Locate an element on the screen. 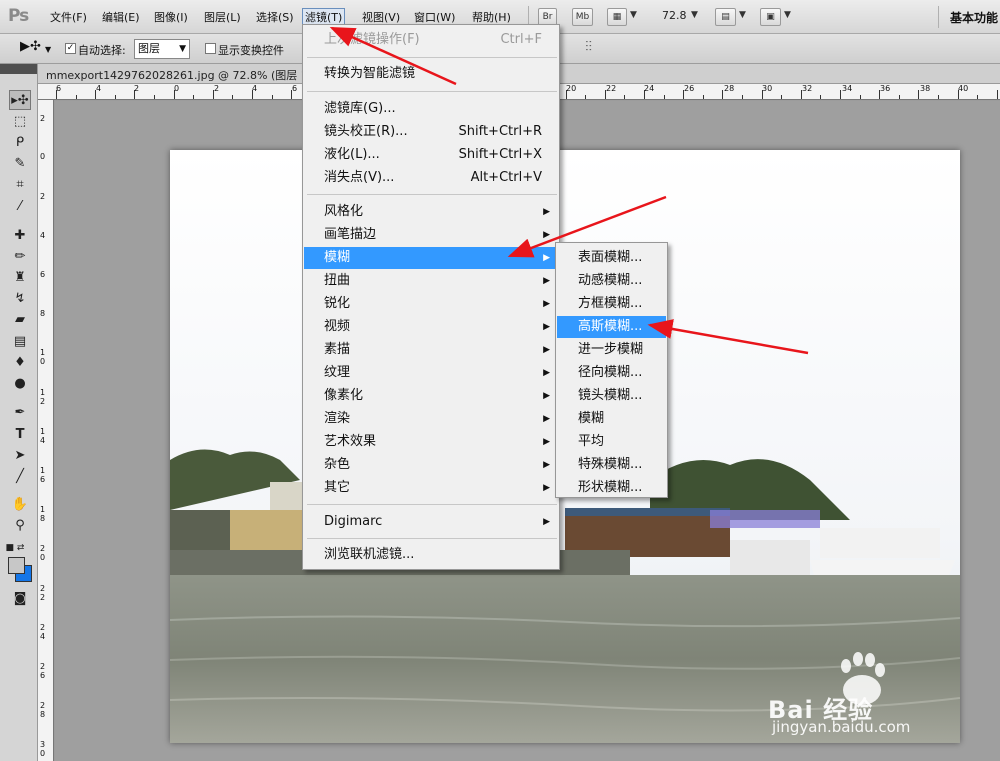 This screenshot has width=1000, height=761. ruler-label: 30 is located at coordinates (767, 88).